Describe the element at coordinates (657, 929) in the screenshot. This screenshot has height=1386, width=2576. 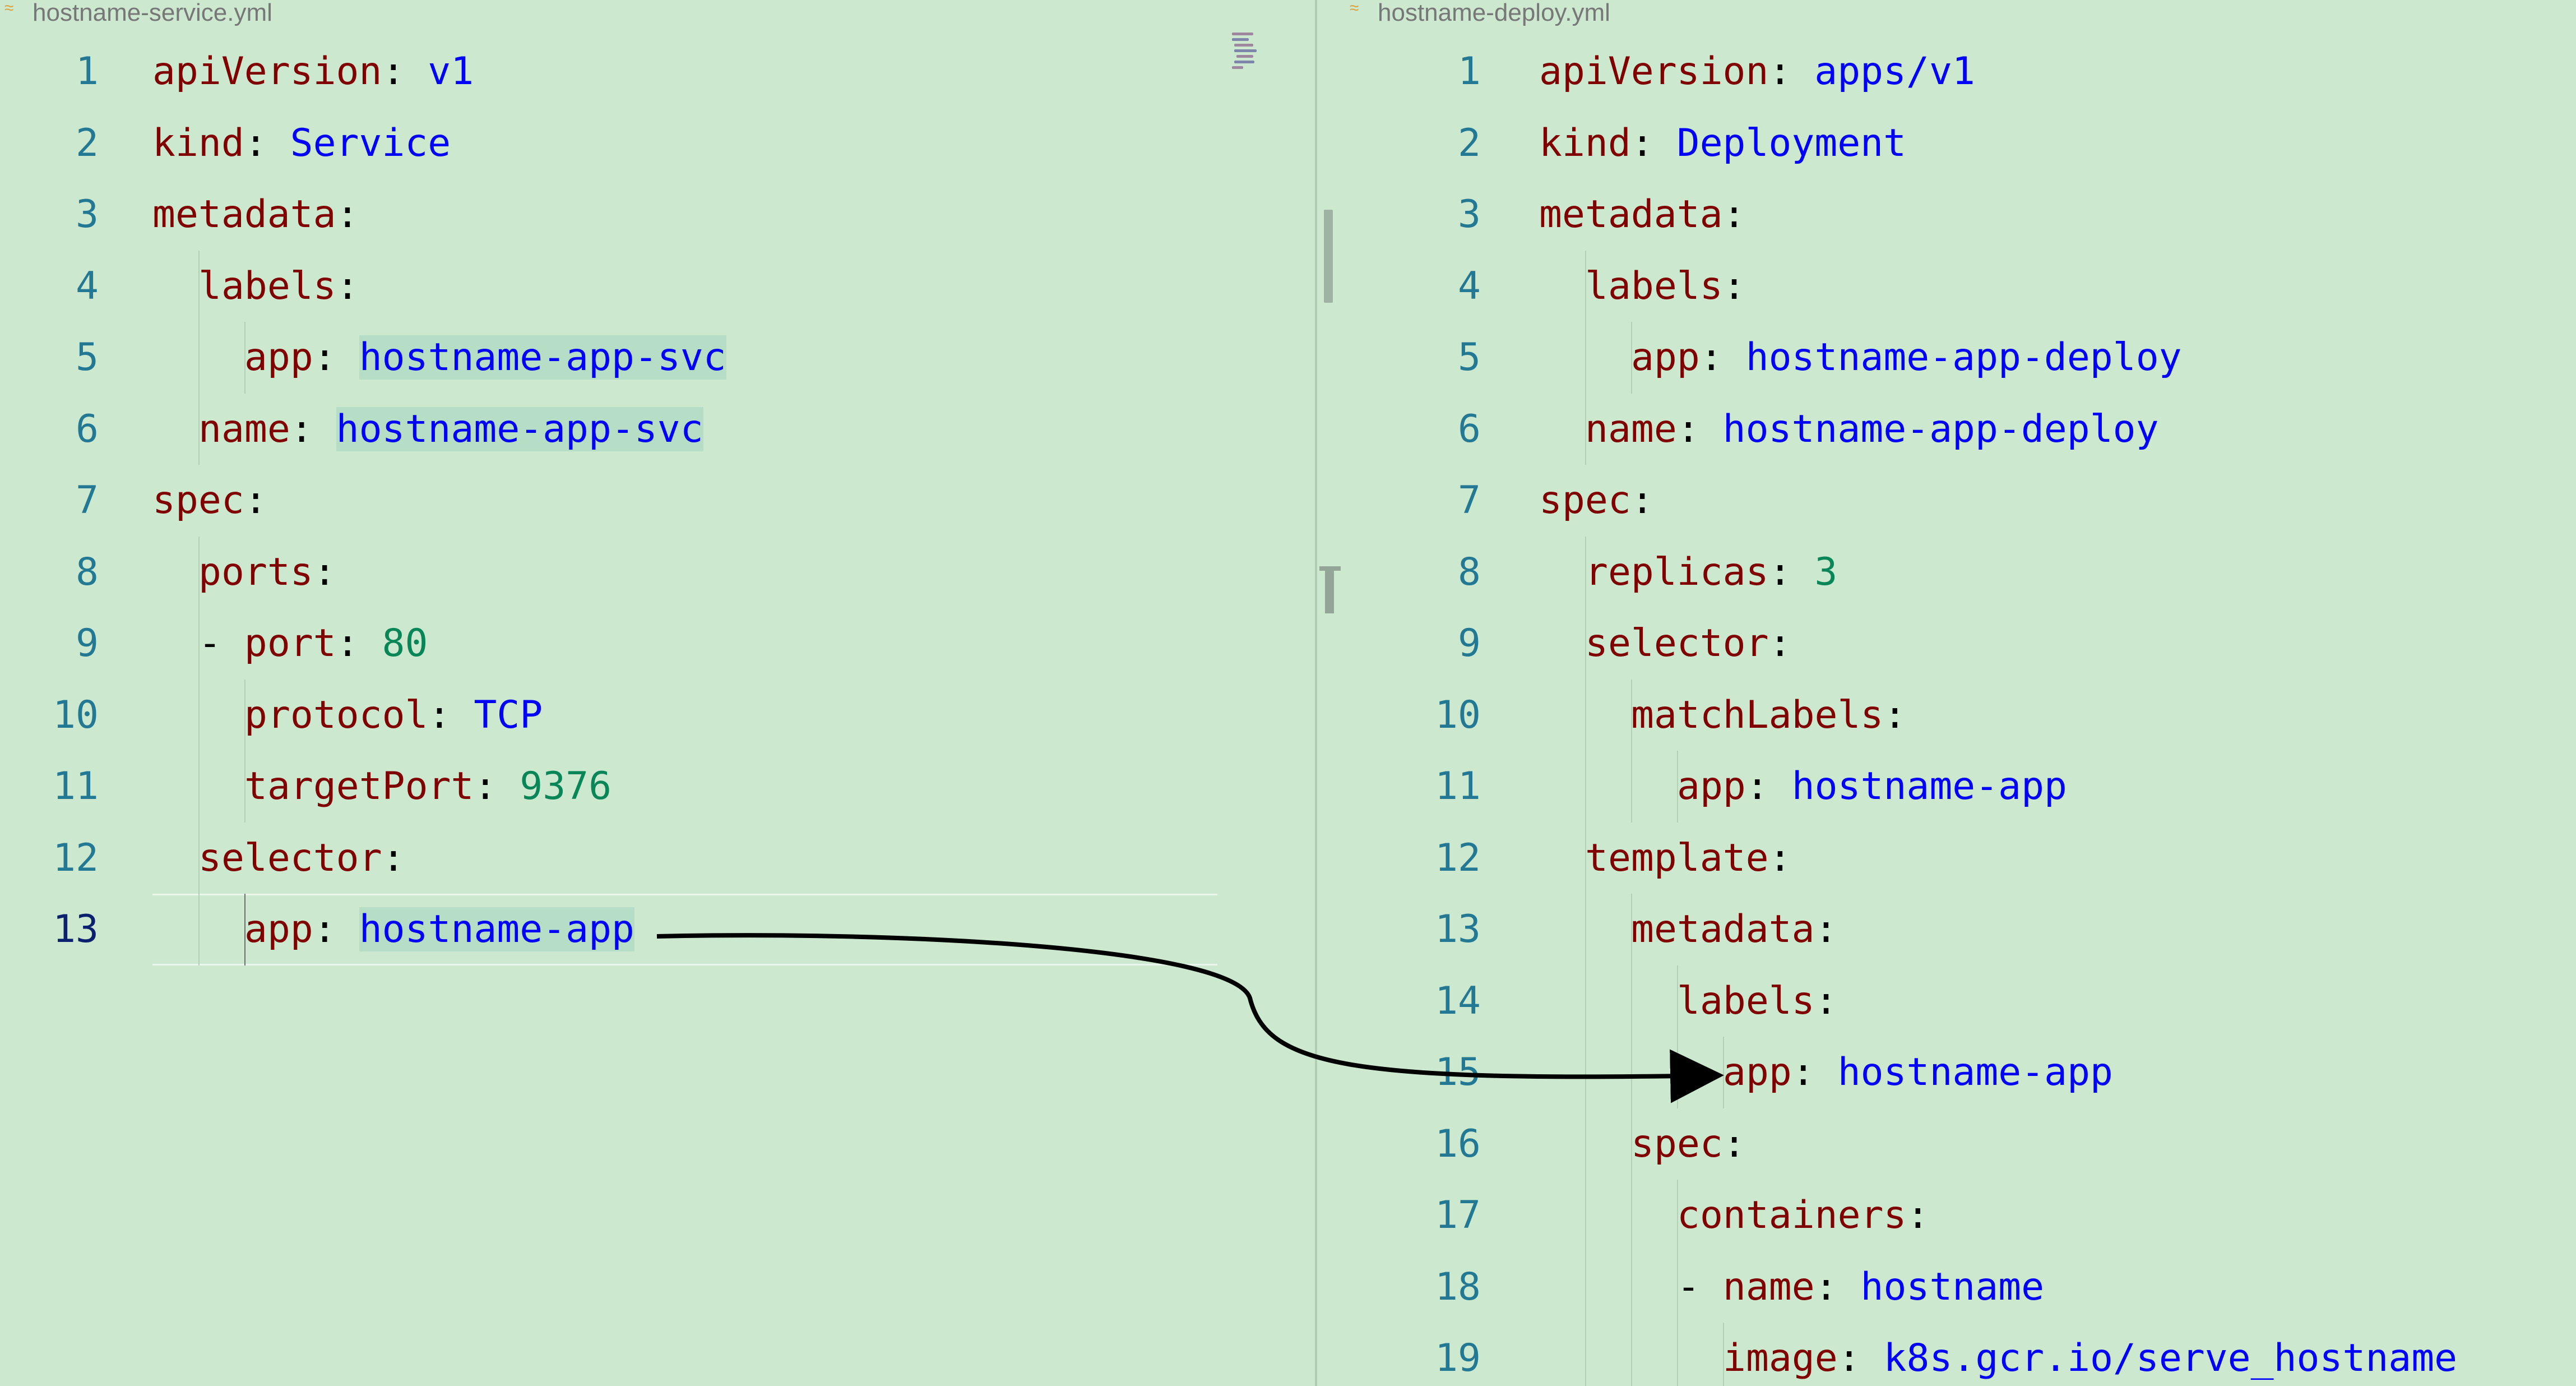
I see `code-line: 13 app: hostname-app` at that location.